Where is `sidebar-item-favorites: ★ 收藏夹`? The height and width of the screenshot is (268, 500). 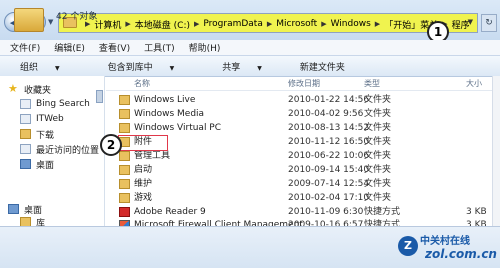 sidebar-item-favorites: ★ 收藏夹 is located at coordinates (30, 89).